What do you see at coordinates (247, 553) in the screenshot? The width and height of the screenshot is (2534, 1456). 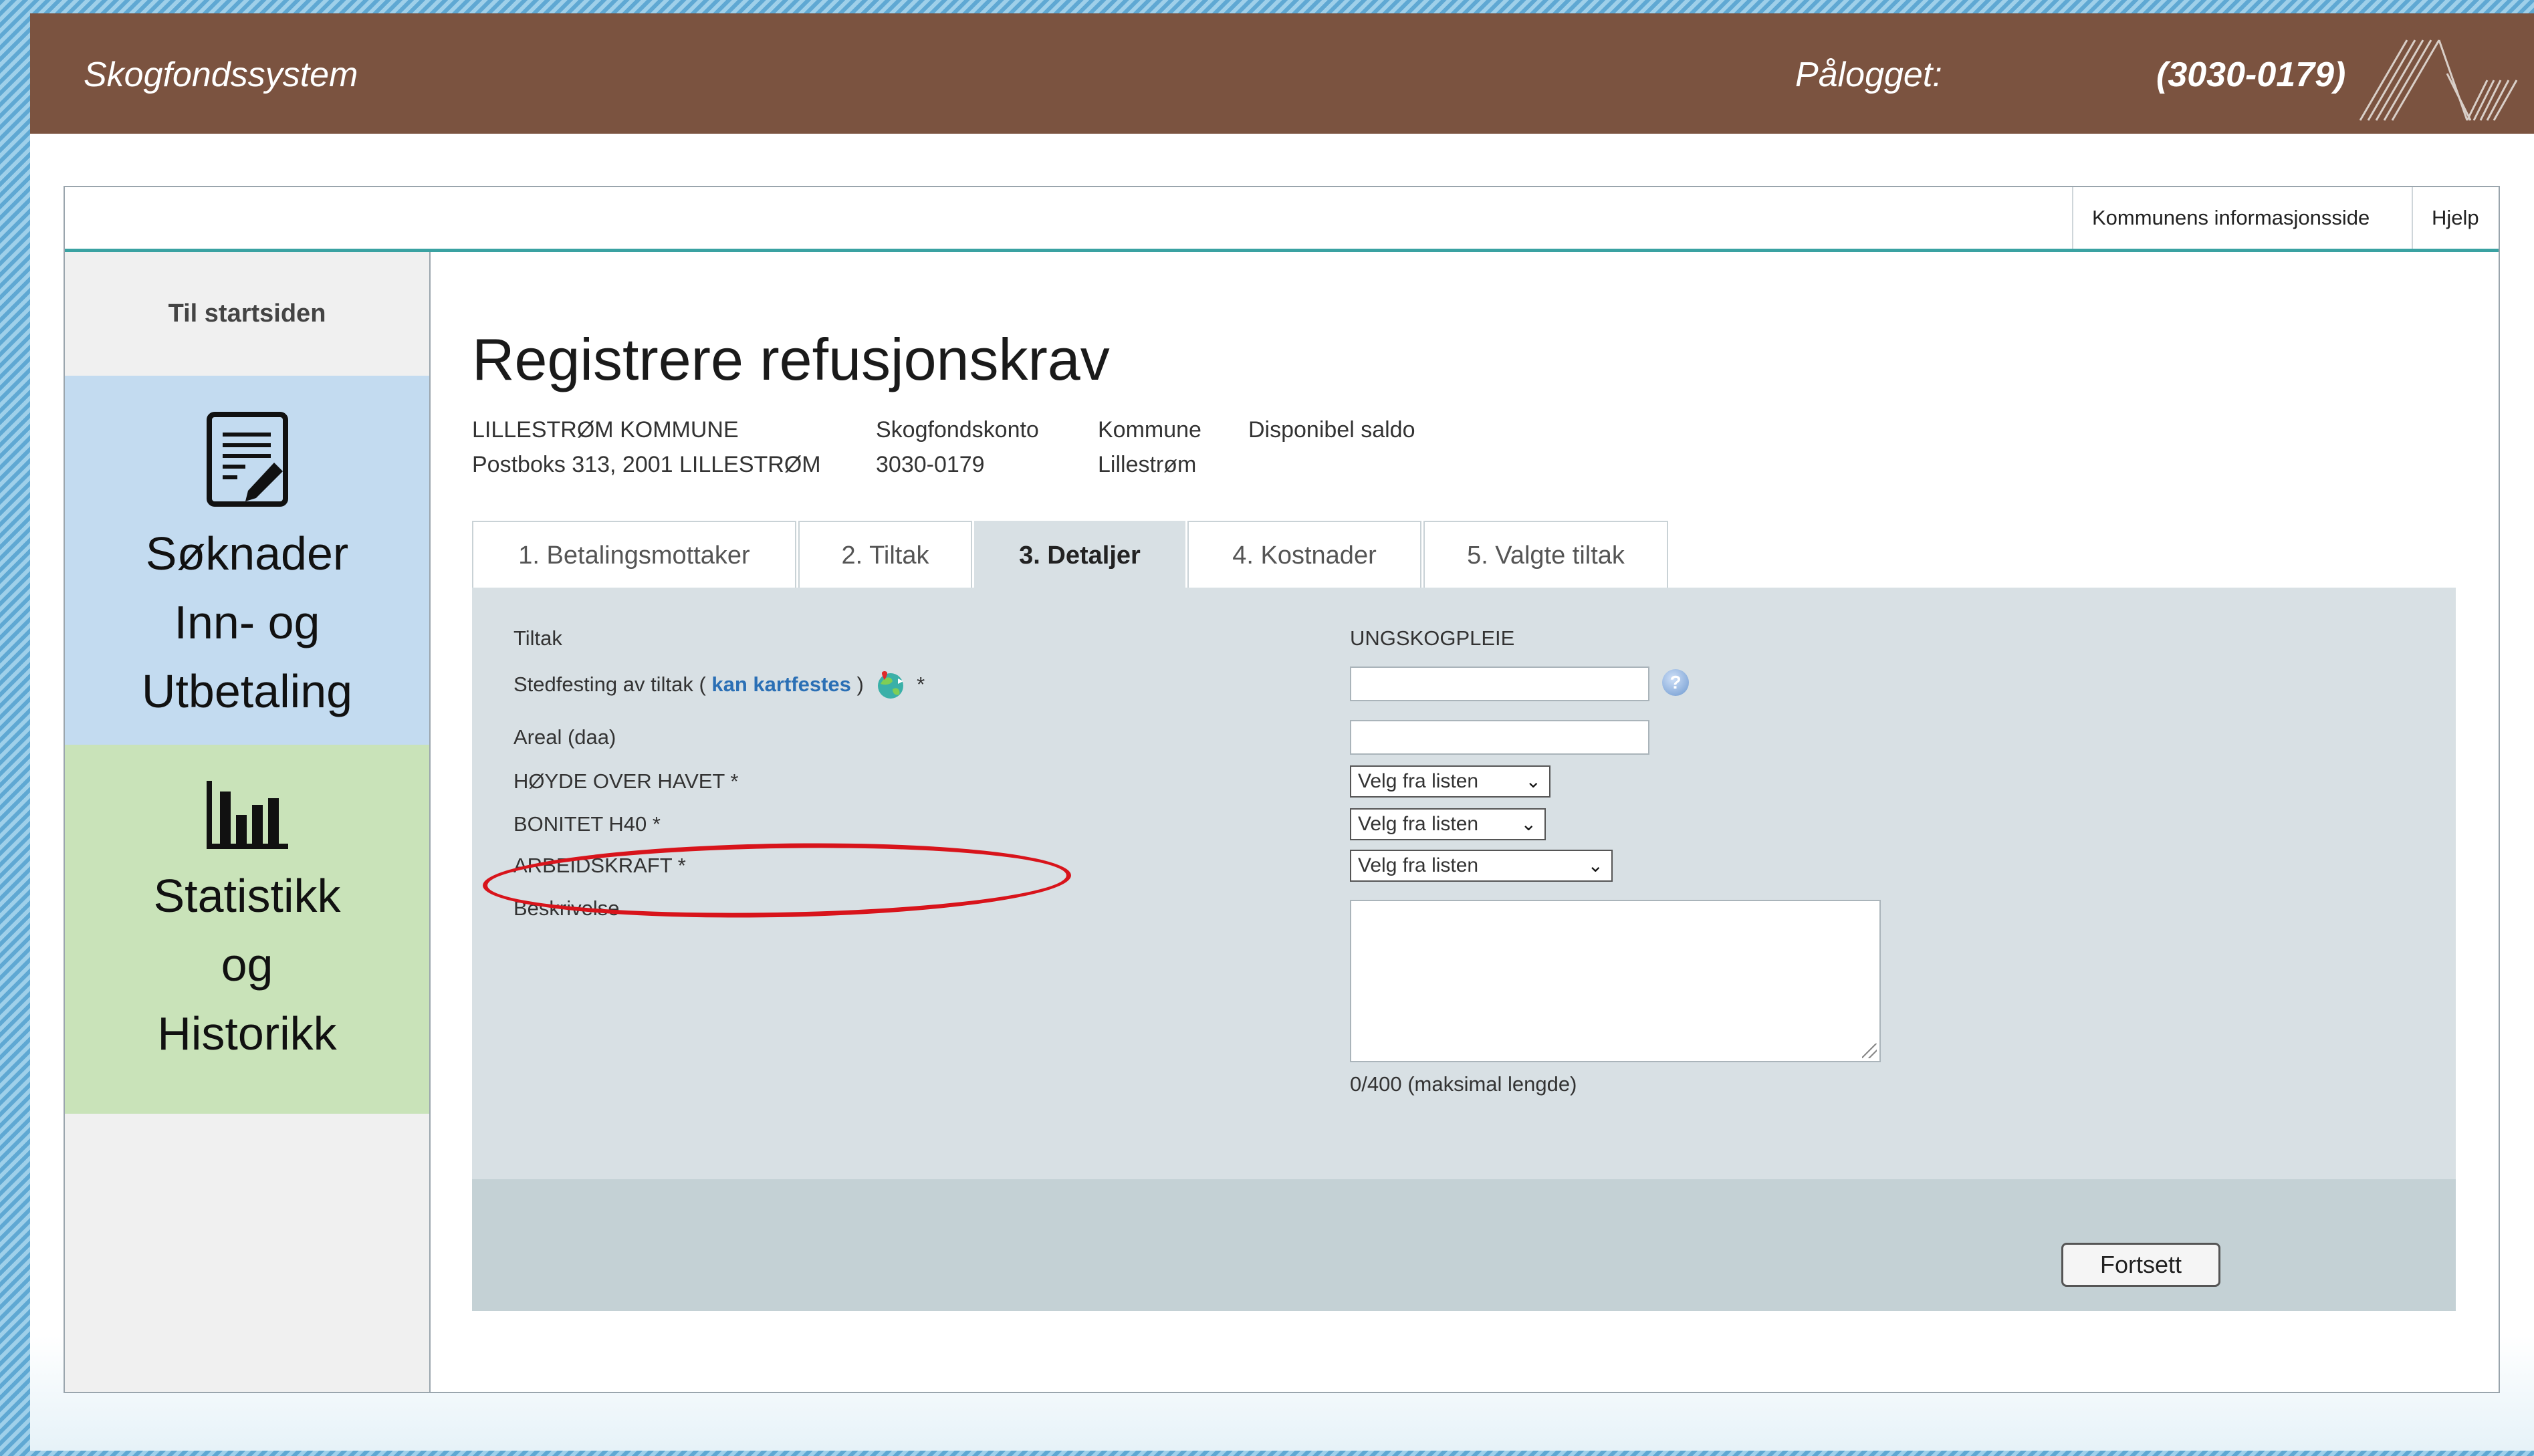 I see `tile-label-line: Søknader` at bounding box center [247, 553].